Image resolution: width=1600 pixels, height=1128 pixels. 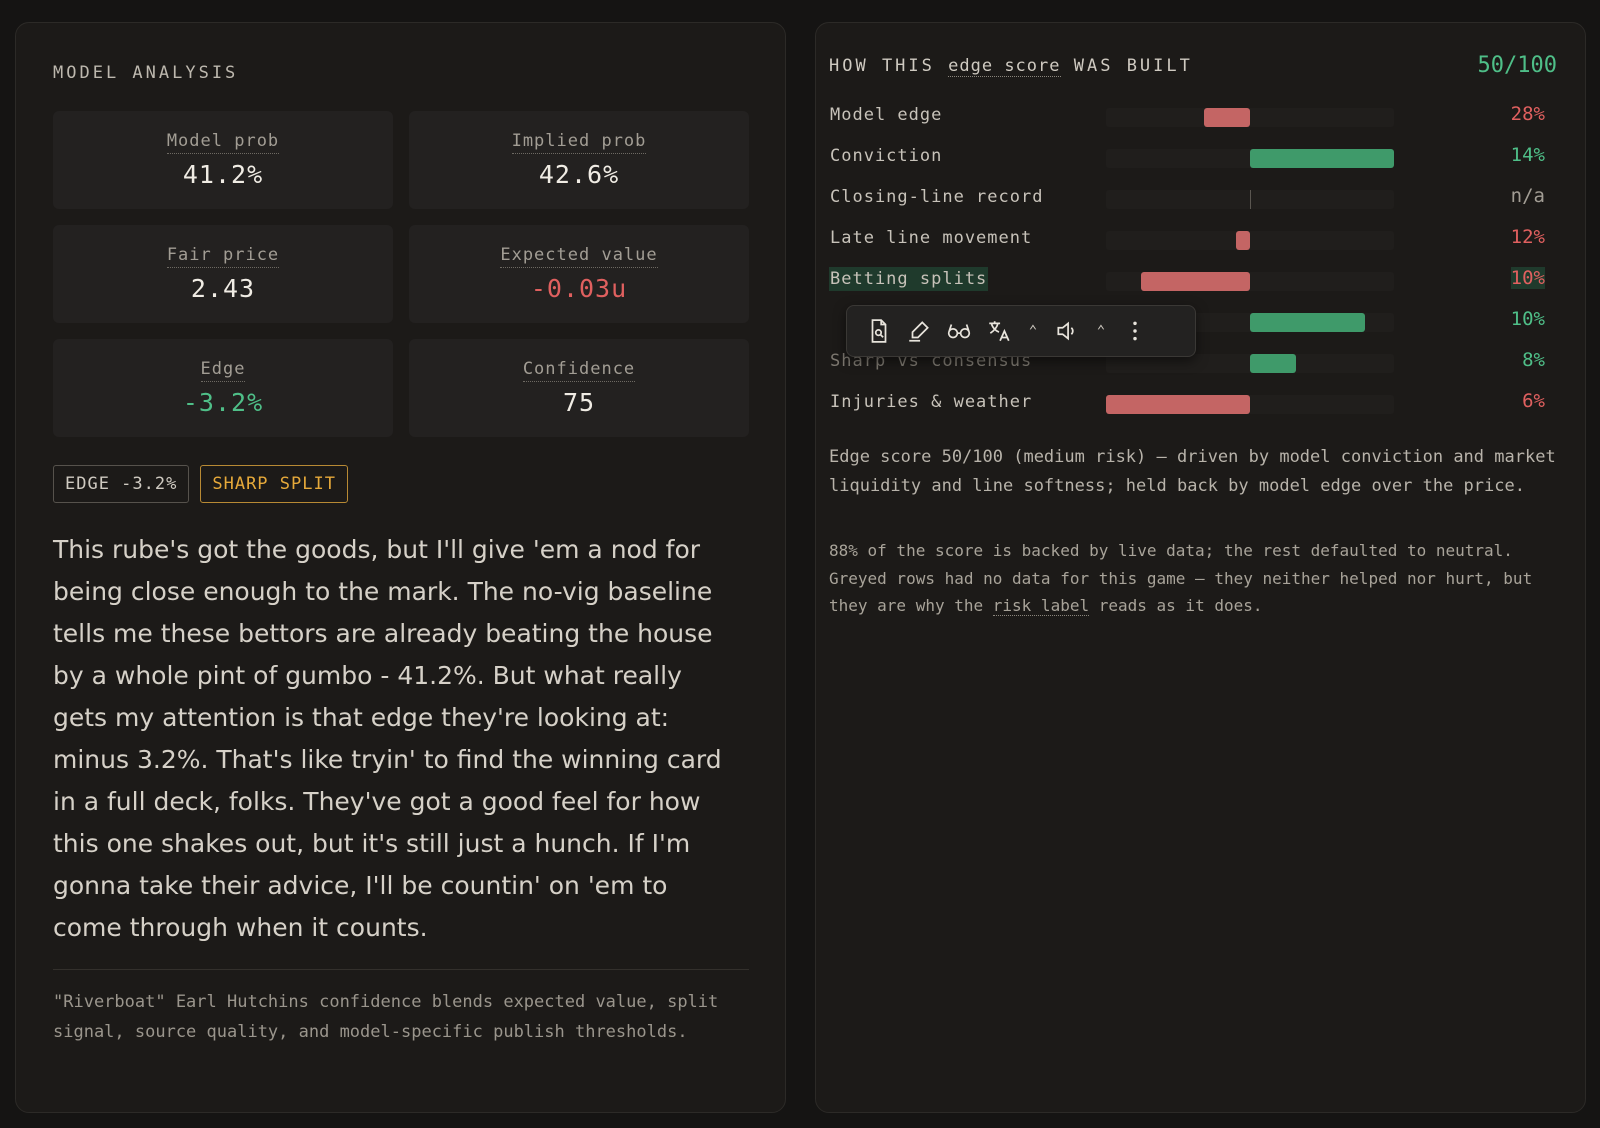 What do you see at coordinates (121, 484) in the screenshot?
I see `edge-chip: EDGE -3.2%` at bounding box center [121, 484].